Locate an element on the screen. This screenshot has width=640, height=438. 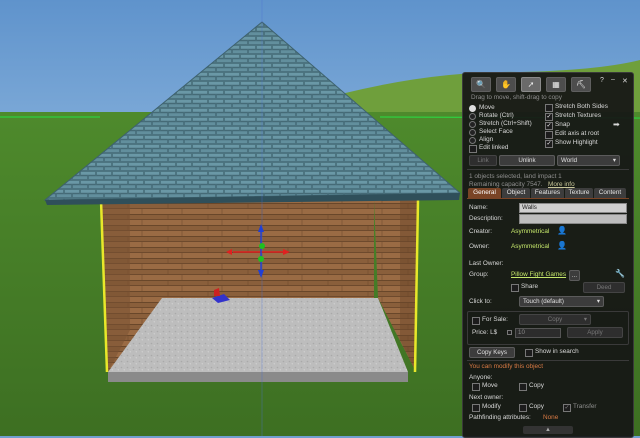
tab-texture: Texture is located at coordinates (579, 193).